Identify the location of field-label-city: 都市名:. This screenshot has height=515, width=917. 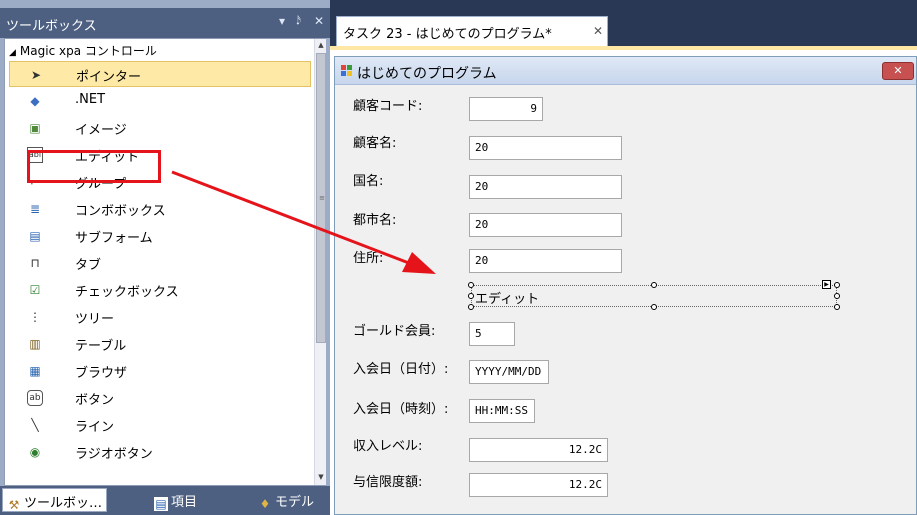
(375, 220).